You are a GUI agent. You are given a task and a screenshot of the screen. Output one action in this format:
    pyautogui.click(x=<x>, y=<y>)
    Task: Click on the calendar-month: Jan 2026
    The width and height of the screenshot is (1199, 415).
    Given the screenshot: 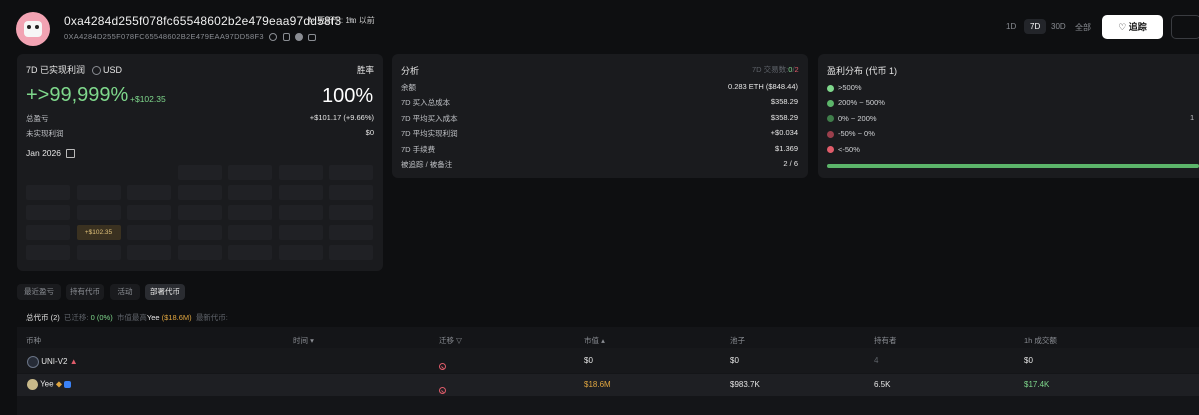 What is the action you would take?
    pyautogui.click(x=51, y=153)
    